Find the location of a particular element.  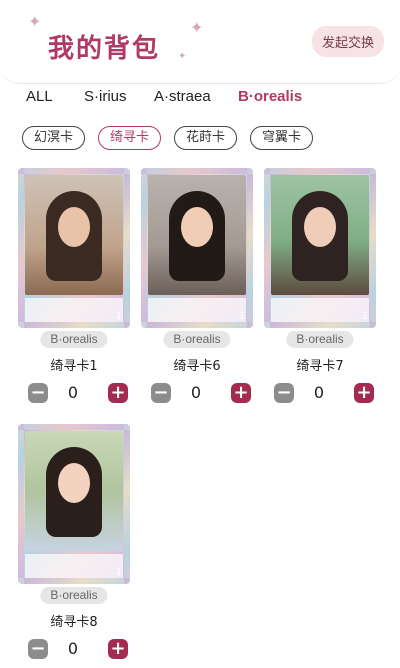

card-type-tabs: 幻溟卡 绮寻卡 花莳卡 穹翼卡 is located at coordinates (168, 138).